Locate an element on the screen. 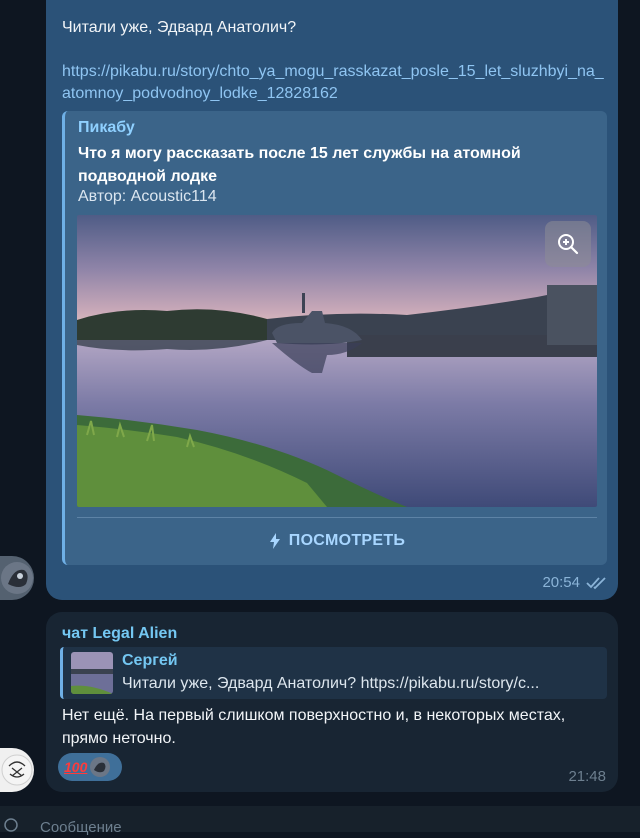  double-check-icon is located at coordinates (596, 582).